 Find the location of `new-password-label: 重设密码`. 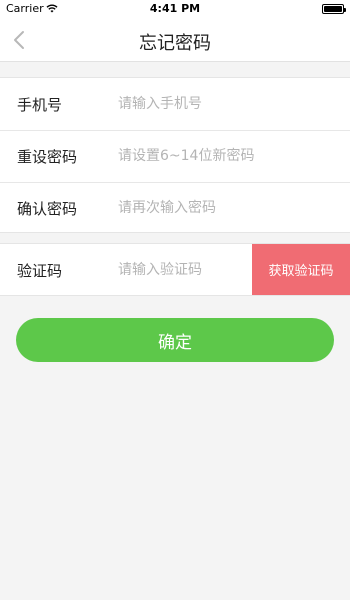

new-password-label: 重设密码 is located at coordinates (47, 157).